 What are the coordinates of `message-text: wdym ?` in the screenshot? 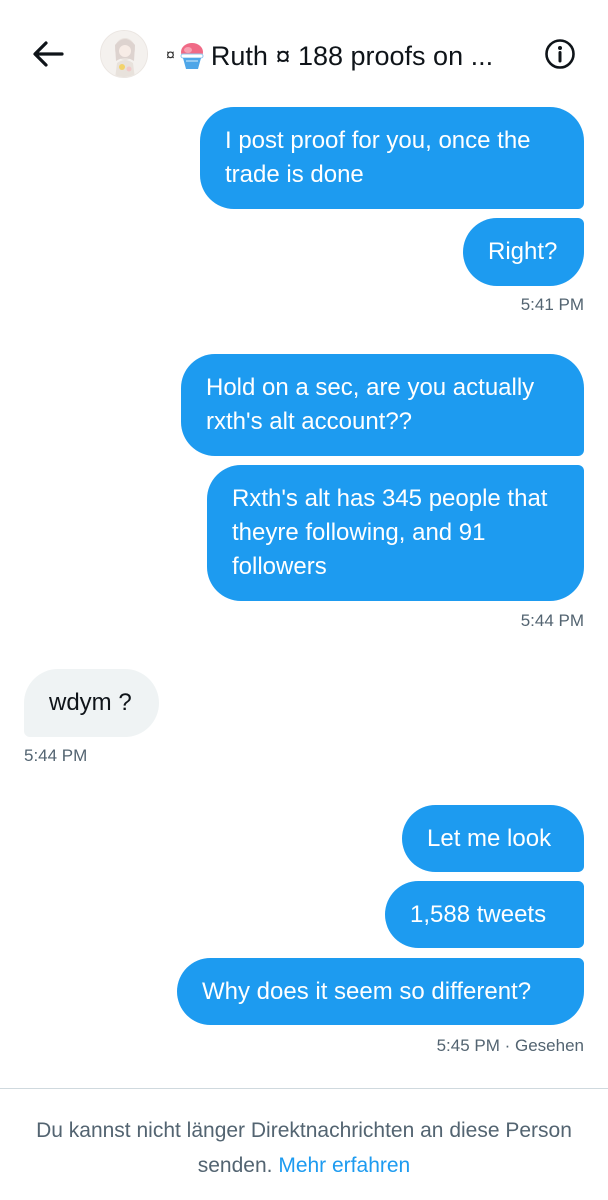 It's located at (90, 702).